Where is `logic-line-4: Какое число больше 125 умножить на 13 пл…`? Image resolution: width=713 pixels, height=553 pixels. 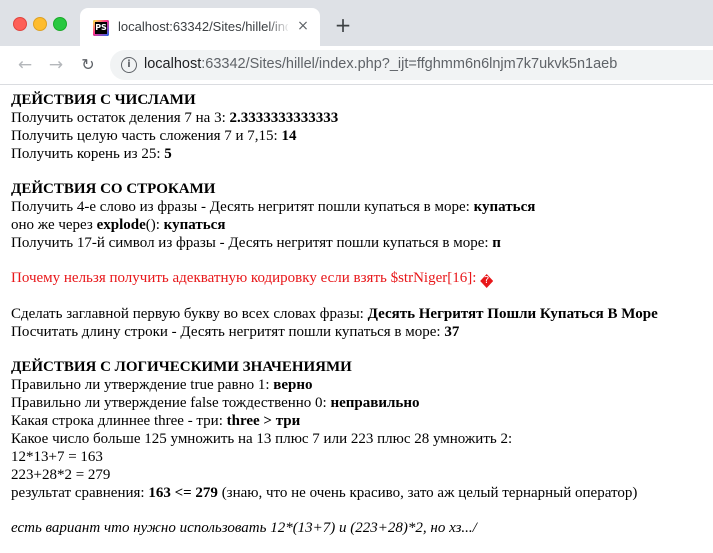 logic-line-4: Какое число больше 125 умножить на 13 пл… is located at coordinates (262, 439).